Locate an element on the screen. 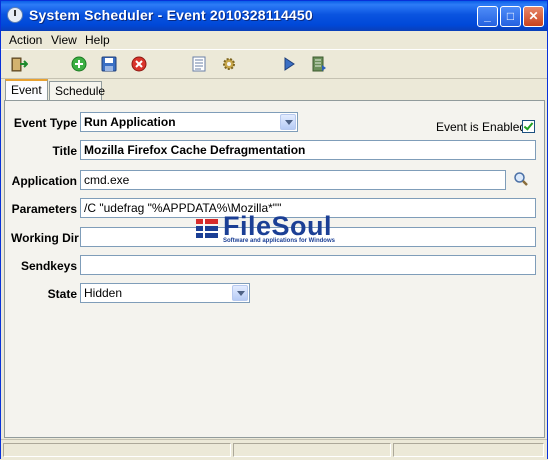  run-icon is located at coordinates (289, 64).